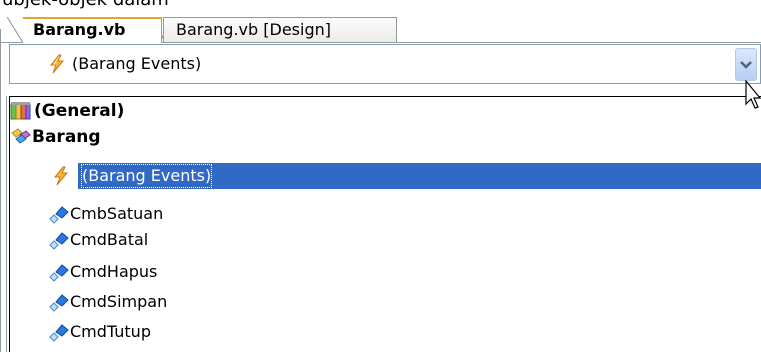 The image size is (761, 352). I want to click on tab-label: Barang.vb, so click(79, 29).